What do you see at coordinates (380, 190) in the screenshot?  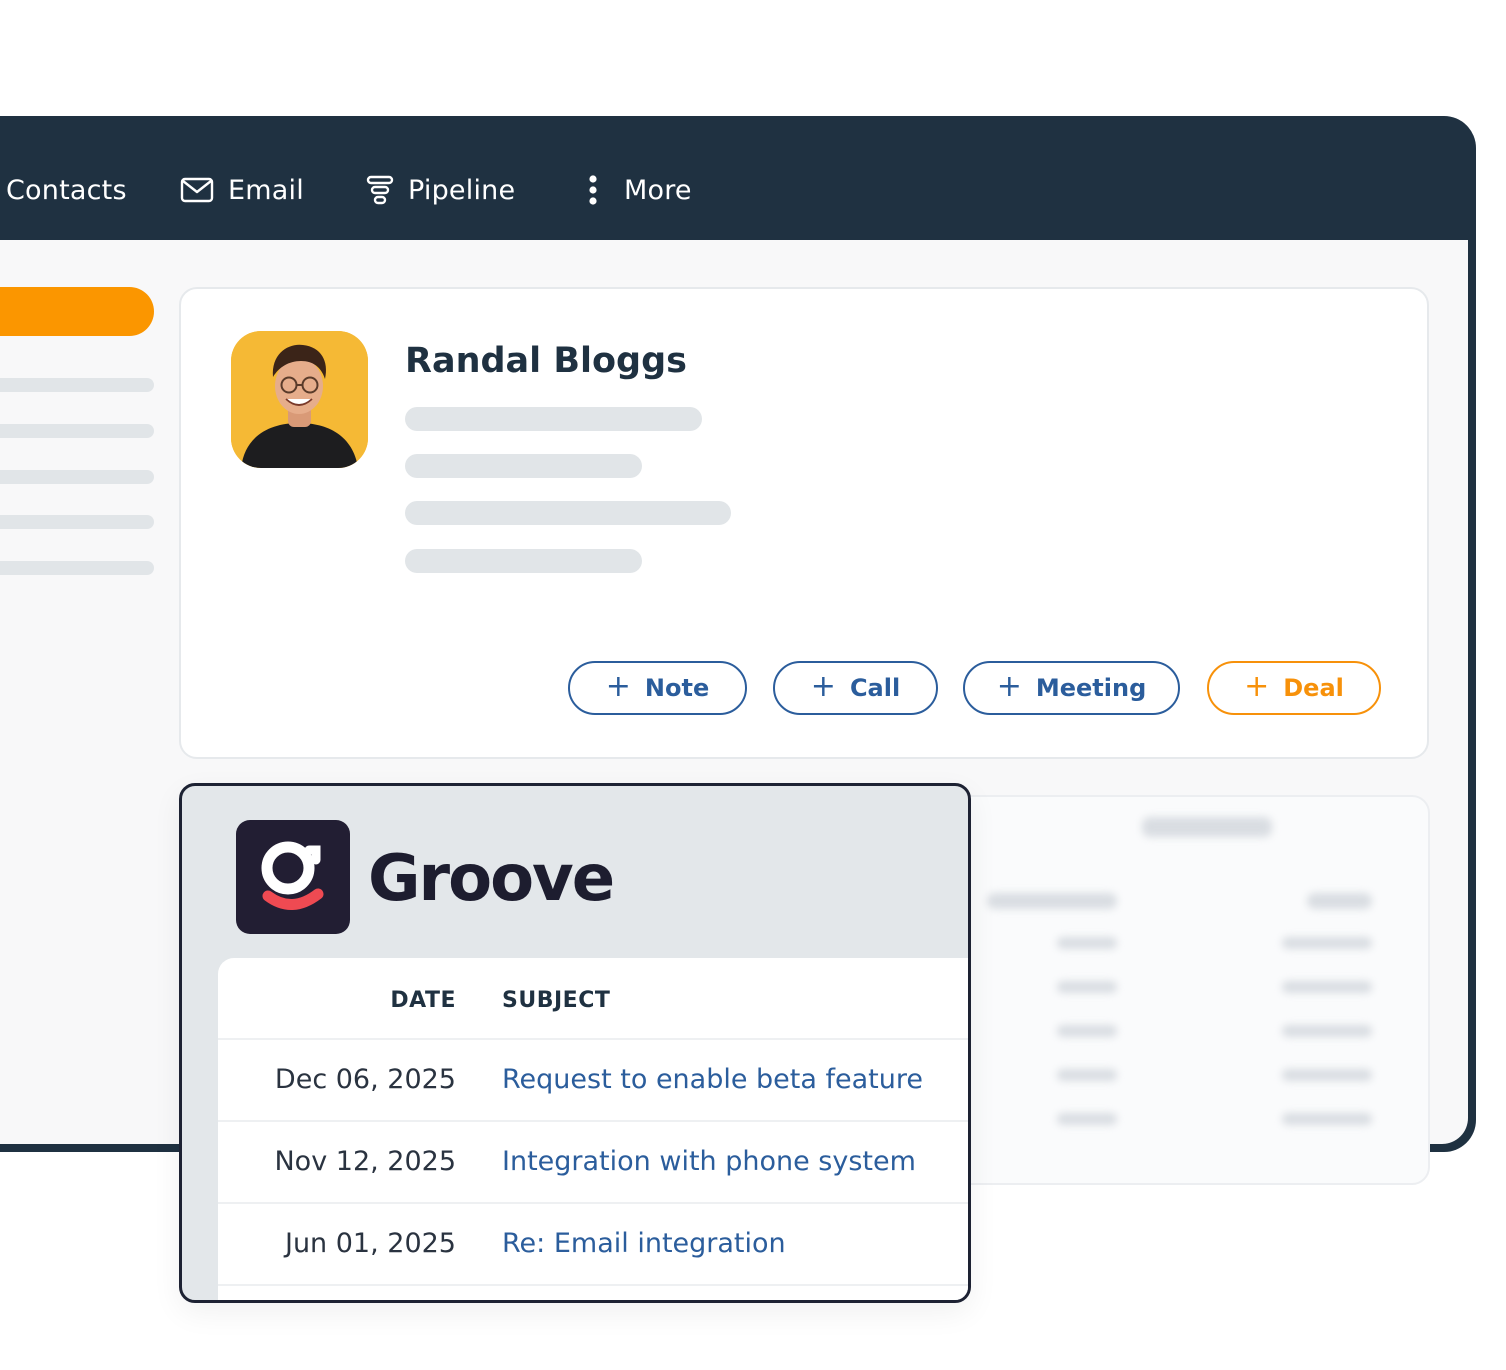 I see `funnel-icon` at bounding box center [380, 190].